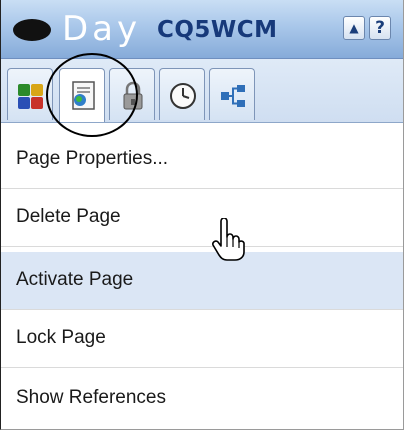  Describe the element at coordinates (202, 281) in the screenshot. I see `menu-item-activate-page: Activate Page` at that location.